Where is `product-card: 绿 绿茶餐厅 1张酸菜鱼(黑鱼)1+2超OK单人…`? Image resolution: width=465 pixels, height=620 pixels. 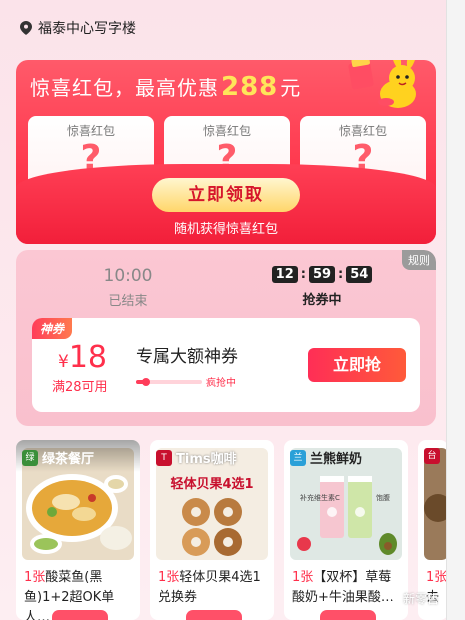
product-card: 绿 绿茶餐厅 1张酸菜鱼(黑鱼)1+2超OK单人… is located at coordinates (78, 530).